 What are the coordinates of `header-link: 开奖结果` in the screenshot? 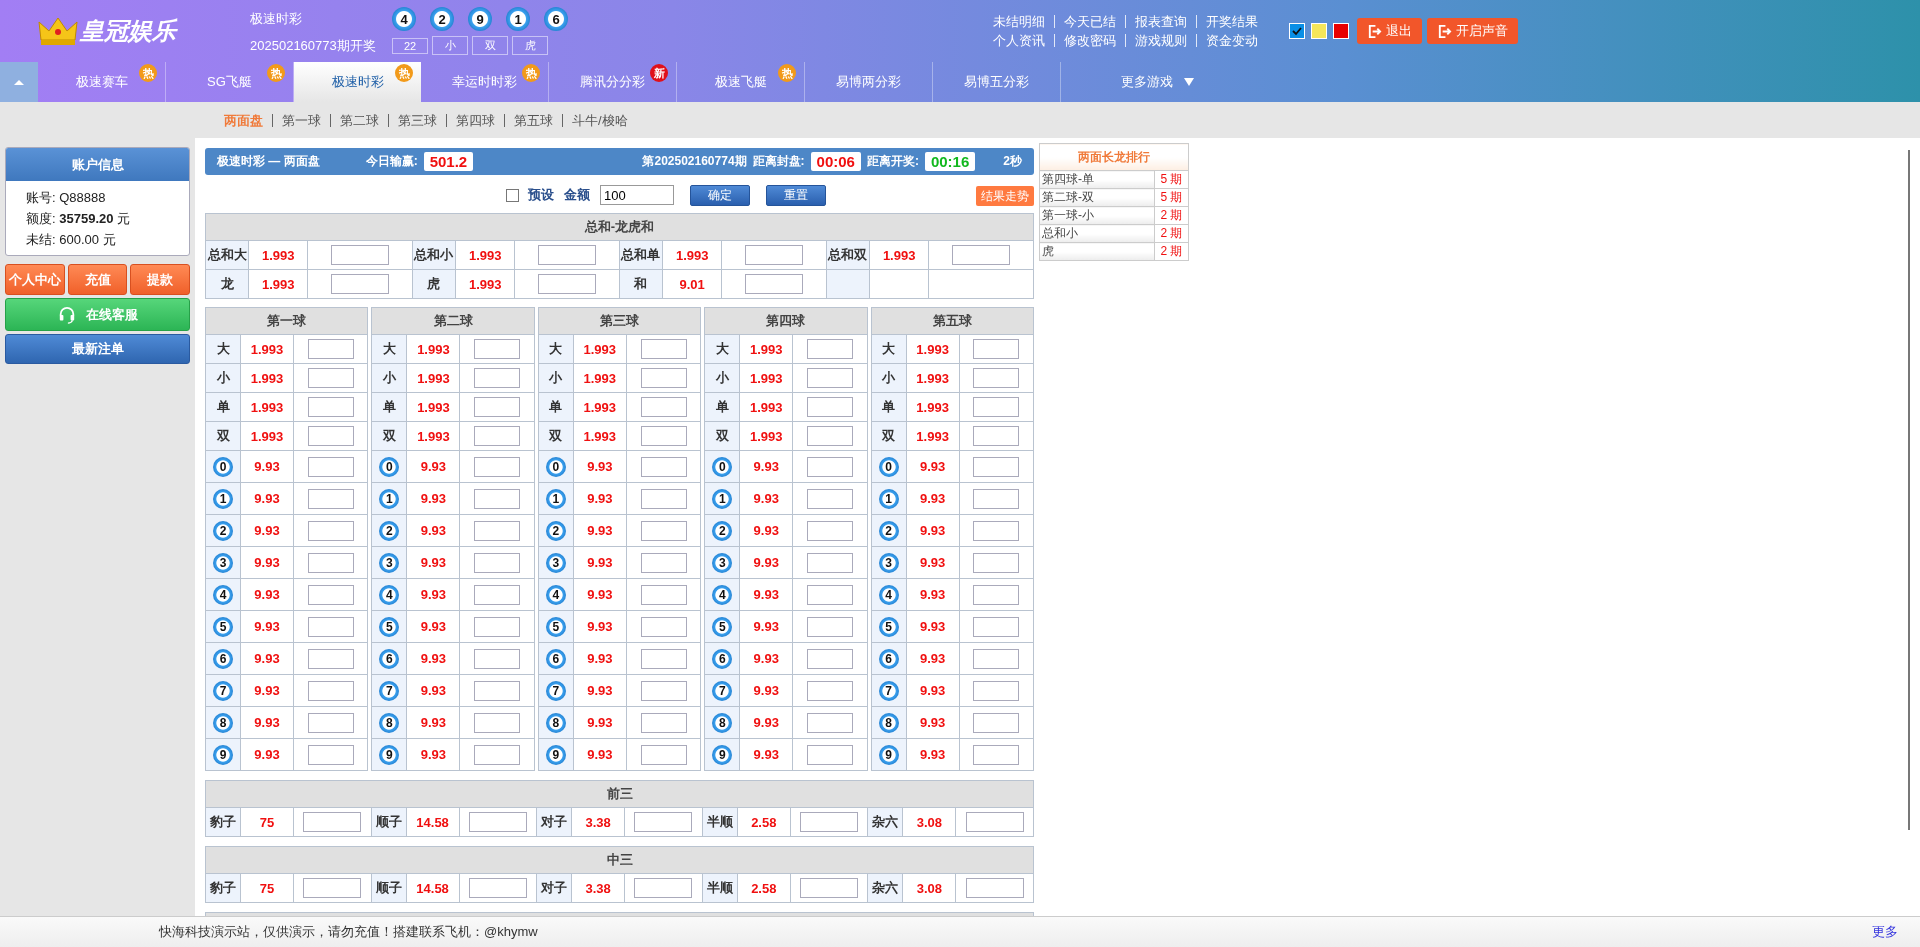 It's located at (1231, 21).